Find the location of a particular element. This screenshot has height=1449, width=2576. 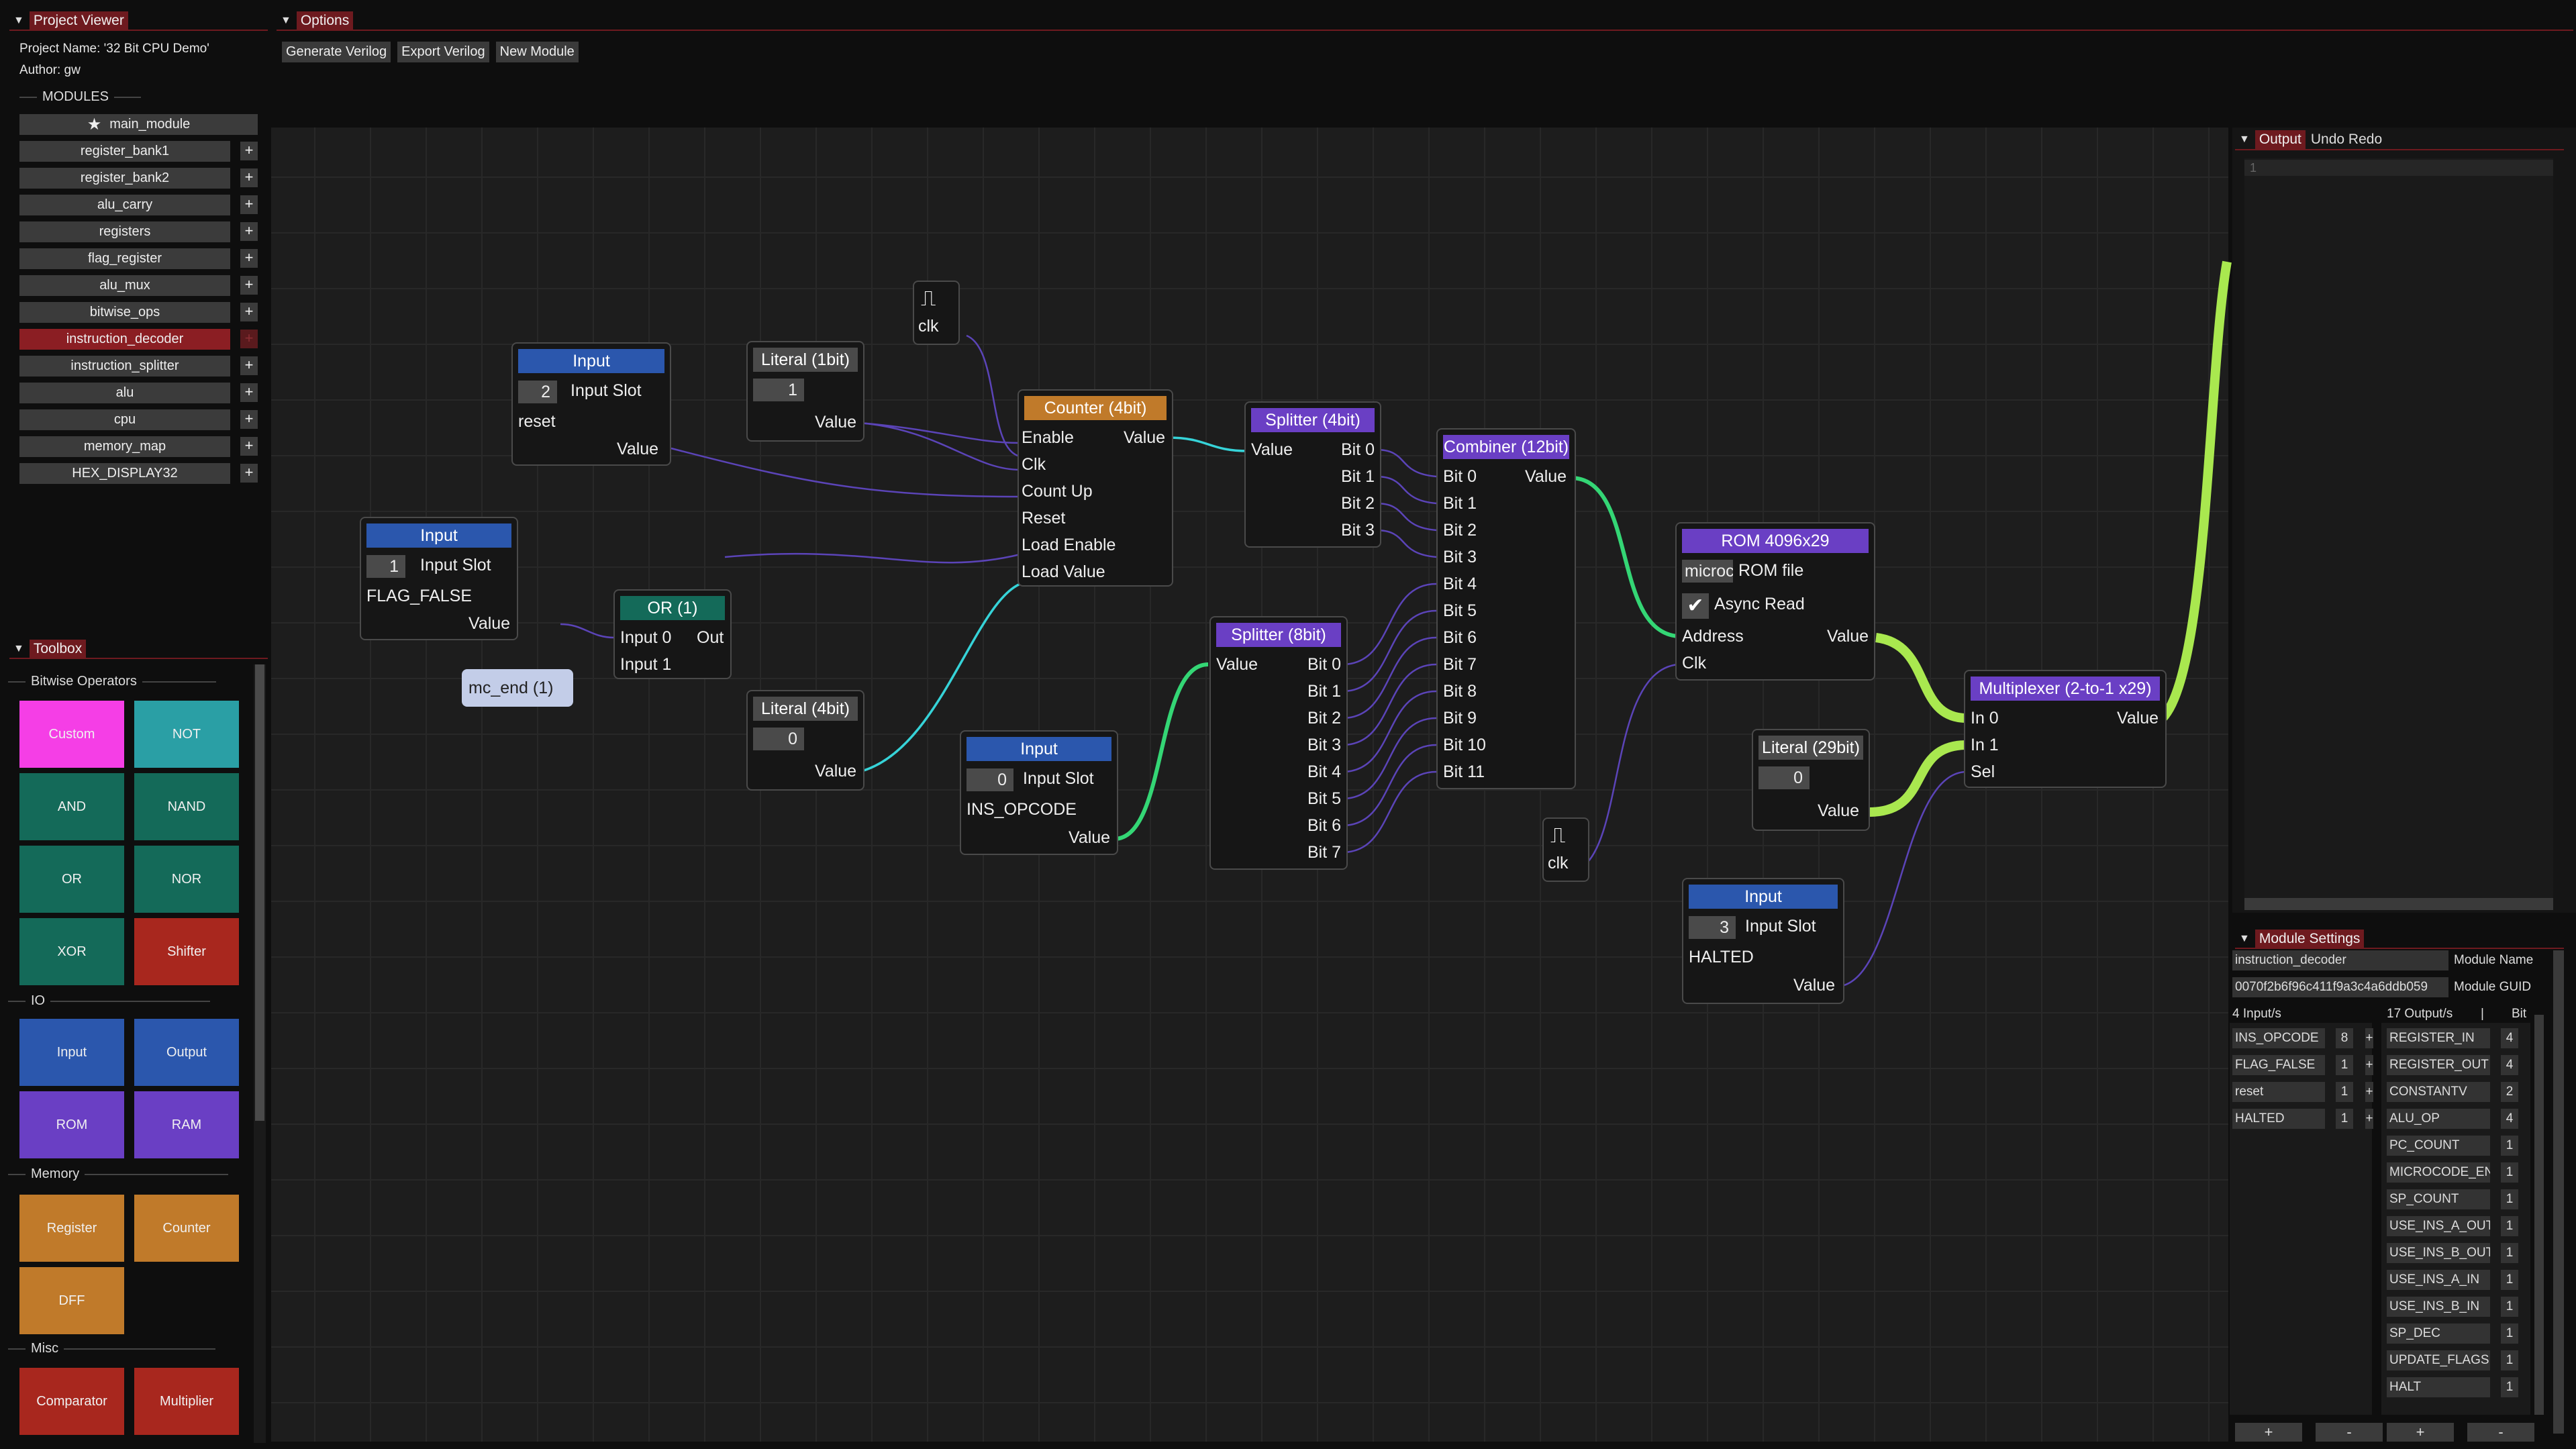

output-name-field: USE_INS_B_OUT is located at coordinates (2438, 1253).